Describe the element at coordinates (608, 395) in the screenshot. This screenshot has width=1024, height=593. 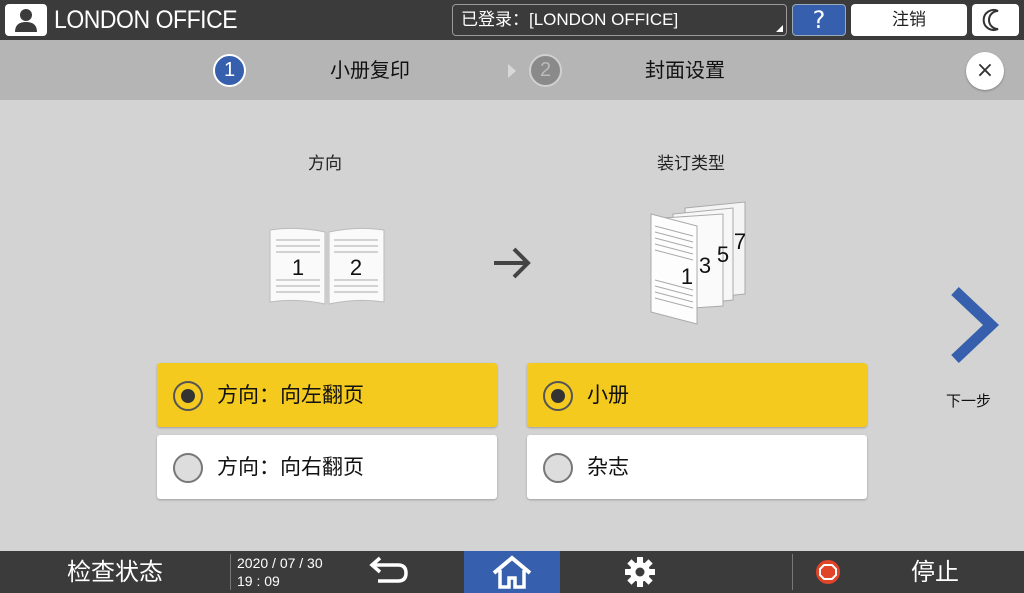
I see `option-label: 小册` at that location.